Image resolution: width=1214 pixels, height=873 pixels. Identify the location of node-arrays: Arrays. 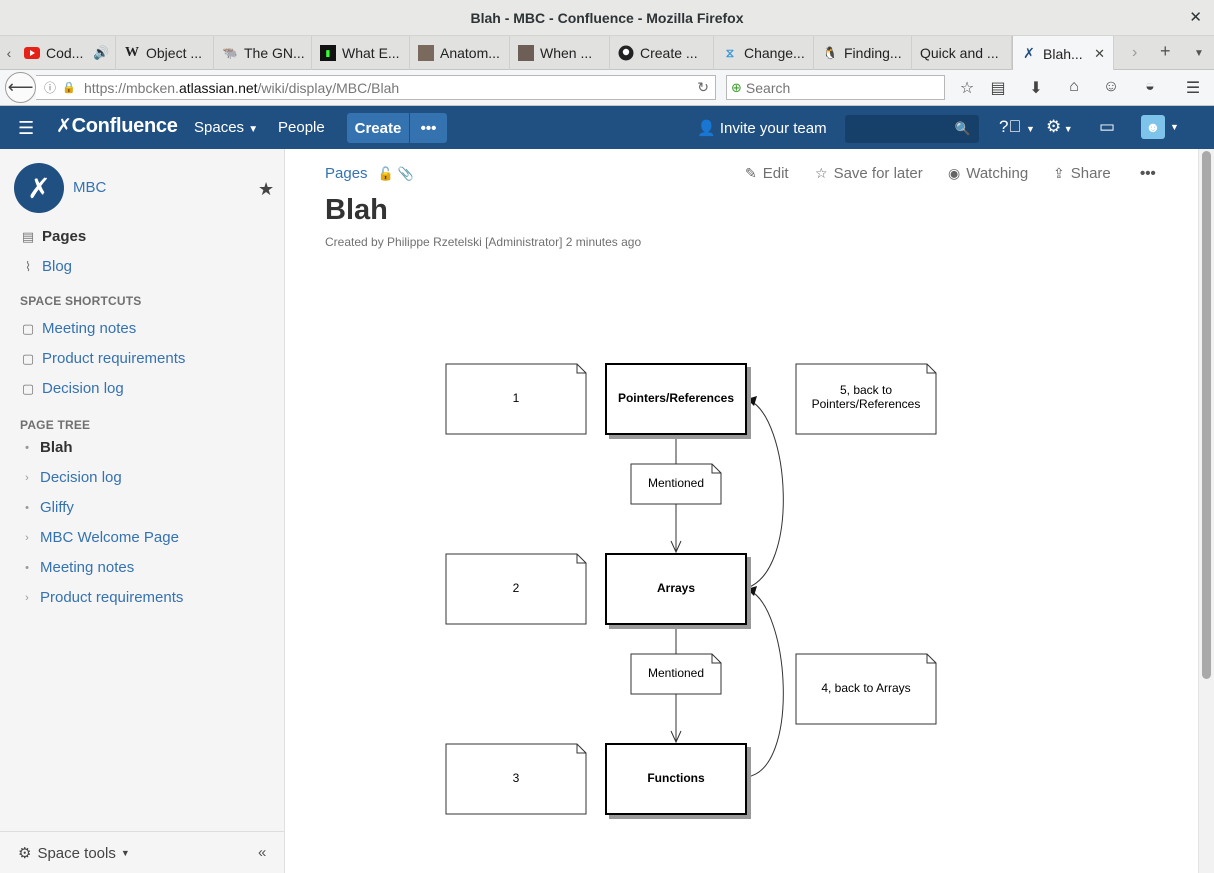
(676, 589).